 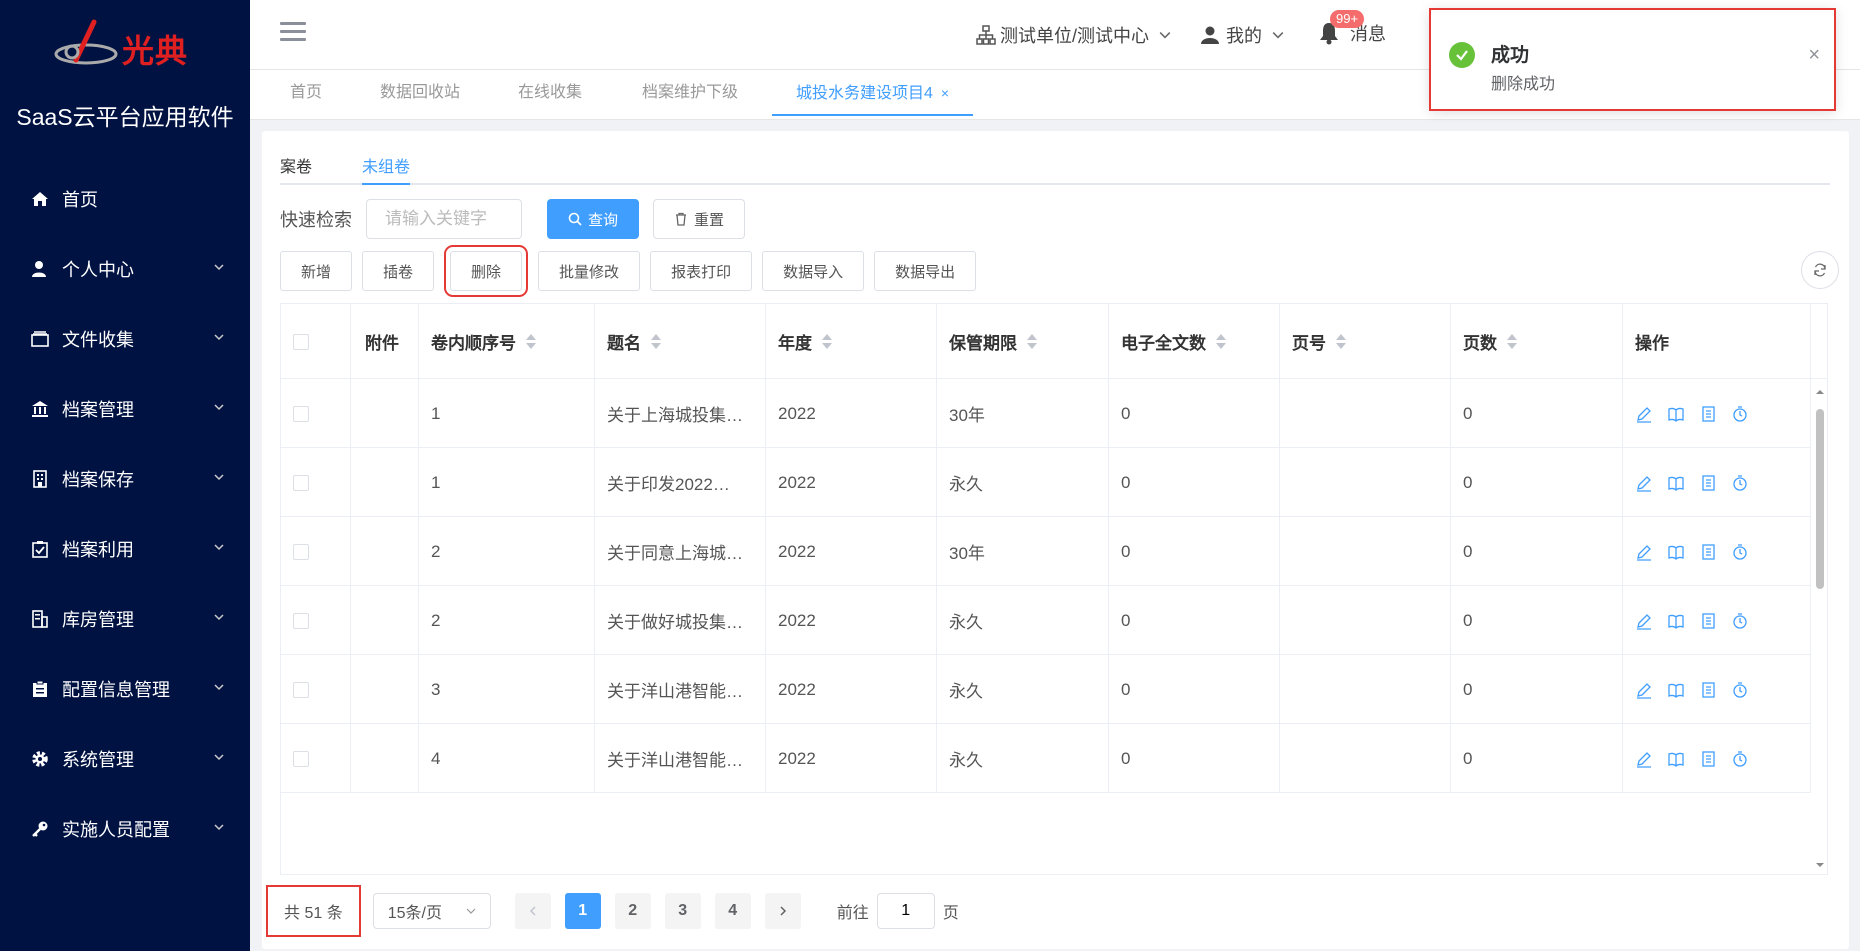 I want to click on scroll-thumb, so click(x=1820, y=499).